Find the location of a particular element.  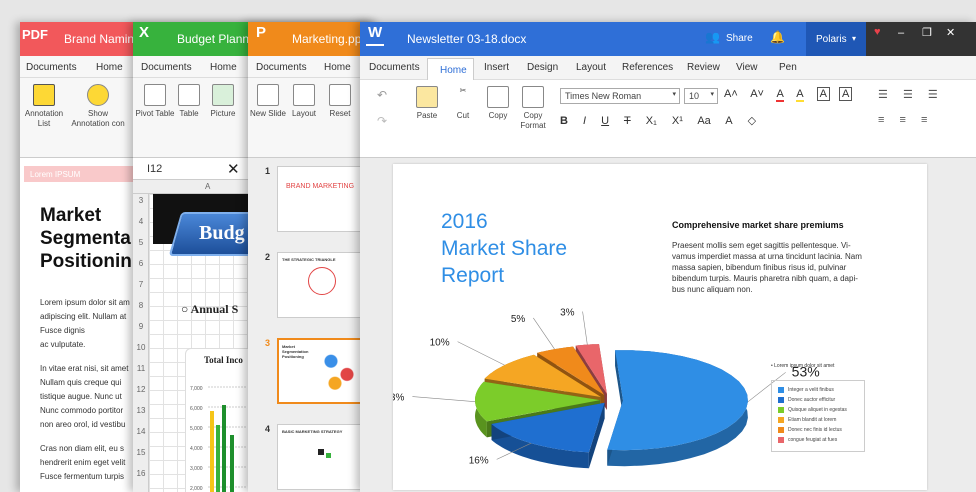

copy-format-button: Copy Format is located at coordinates (533, 108).